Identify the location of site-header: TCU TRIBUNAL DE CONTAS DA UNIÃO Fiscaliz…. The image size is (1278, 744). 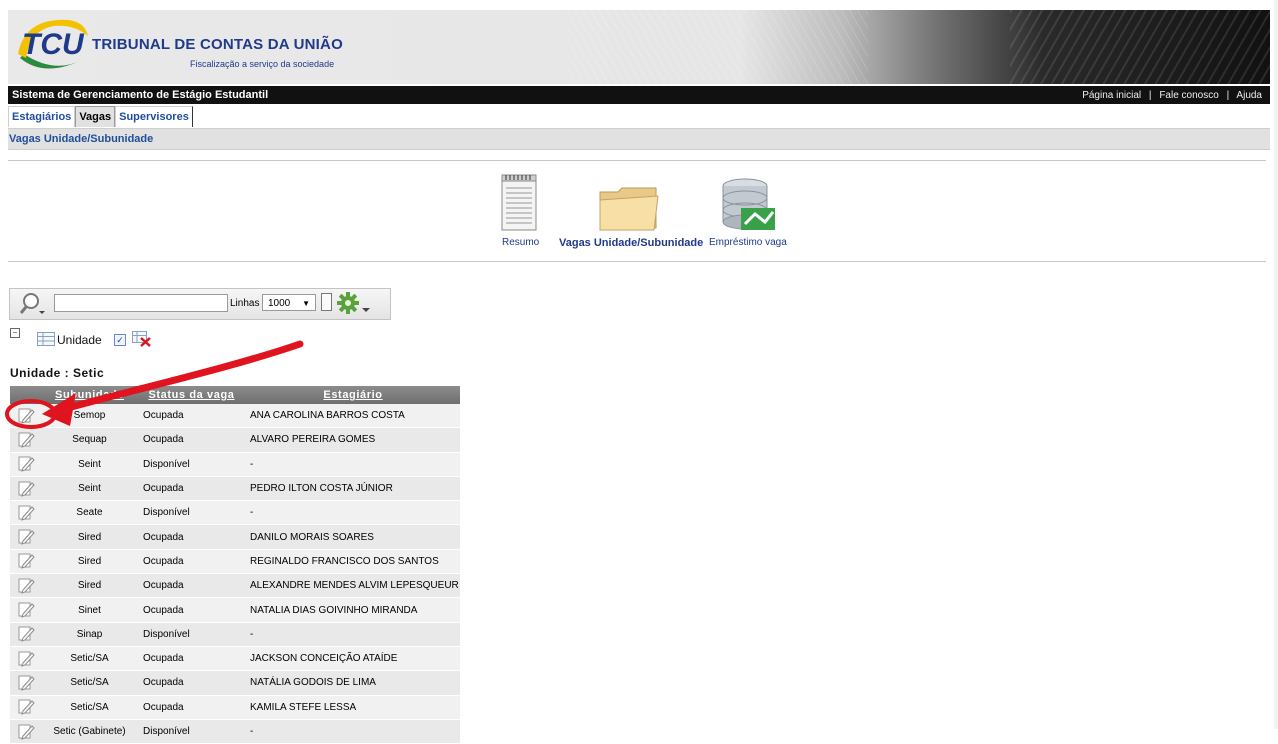
(639, 47).